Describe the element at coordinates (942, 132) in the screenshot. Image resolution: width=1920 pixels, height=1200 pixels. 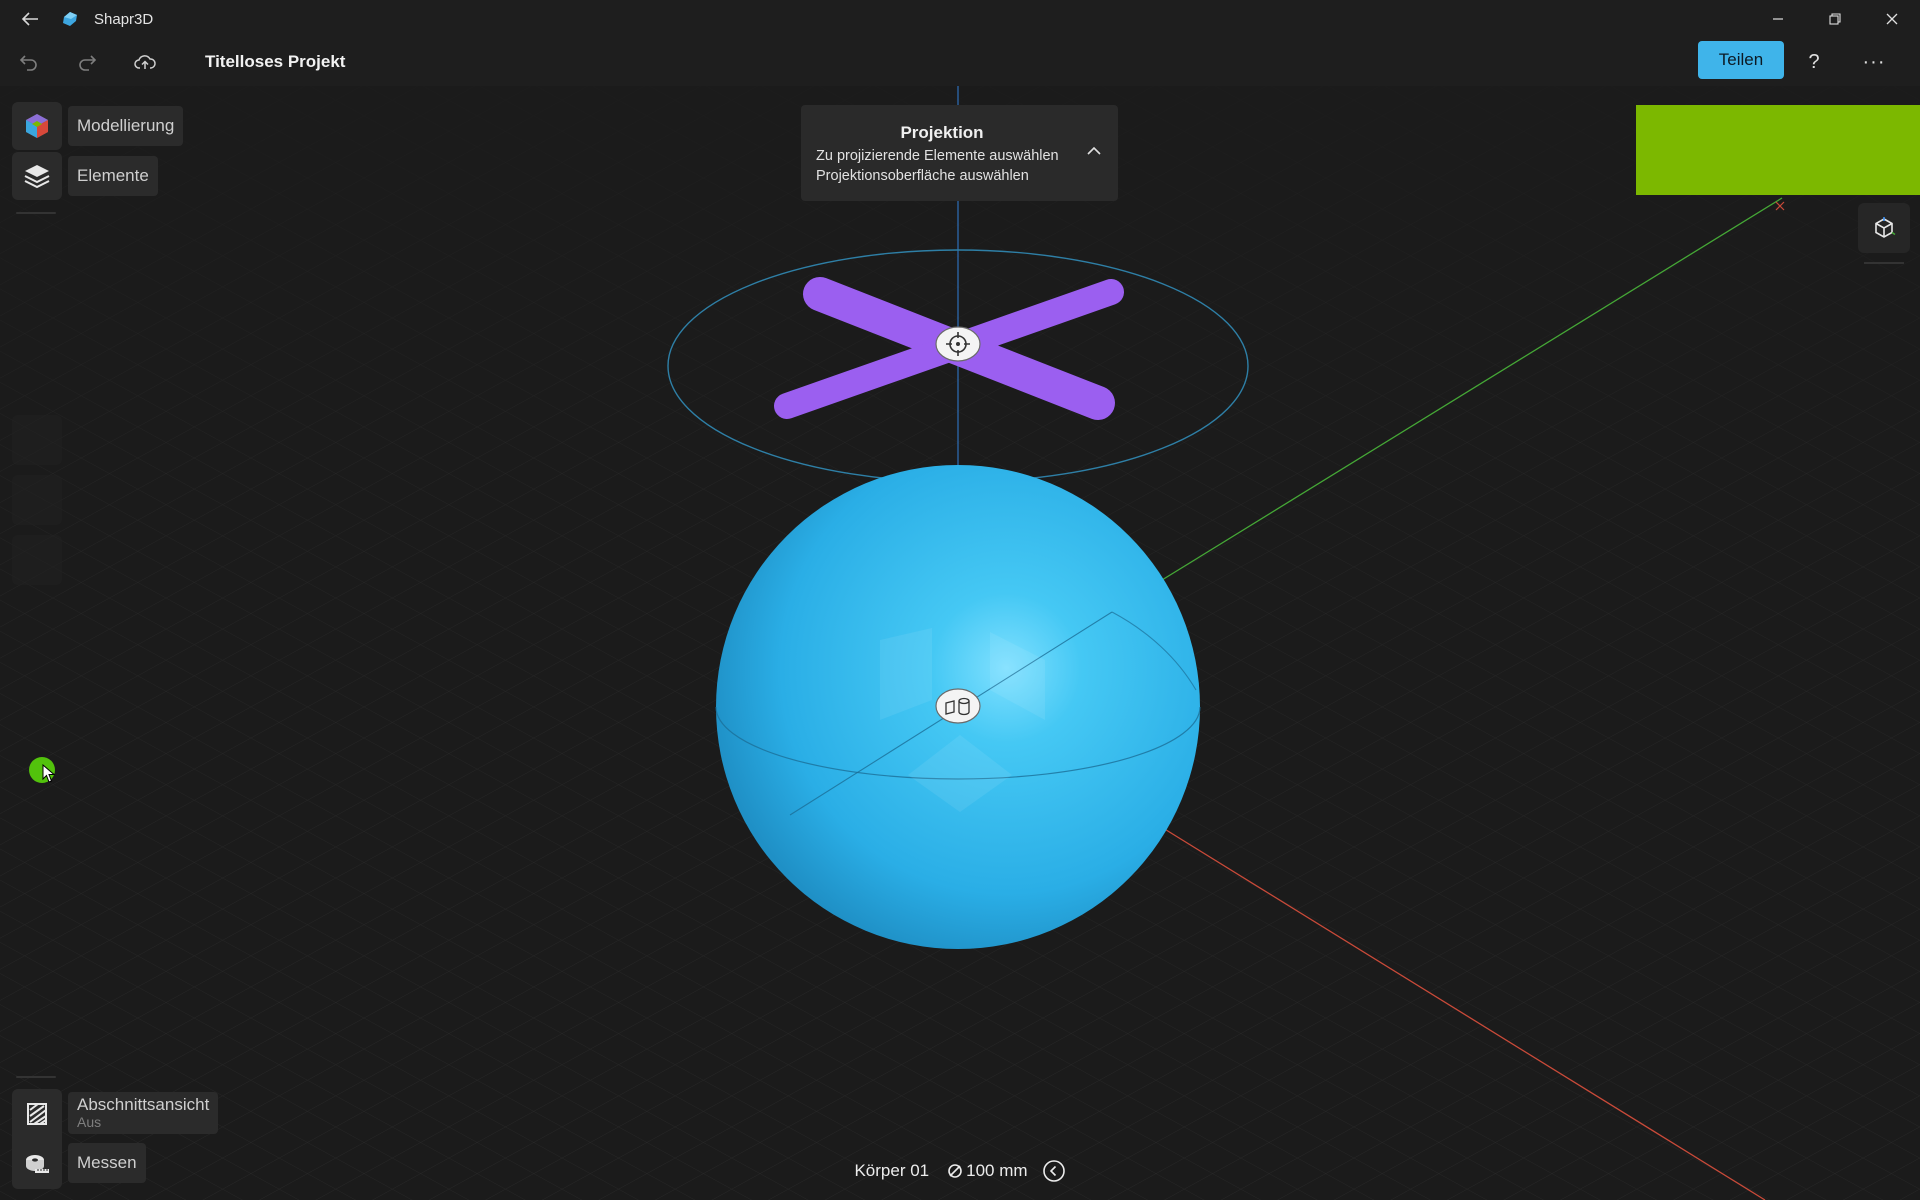
I see `projection-title: Projektion` at that location.